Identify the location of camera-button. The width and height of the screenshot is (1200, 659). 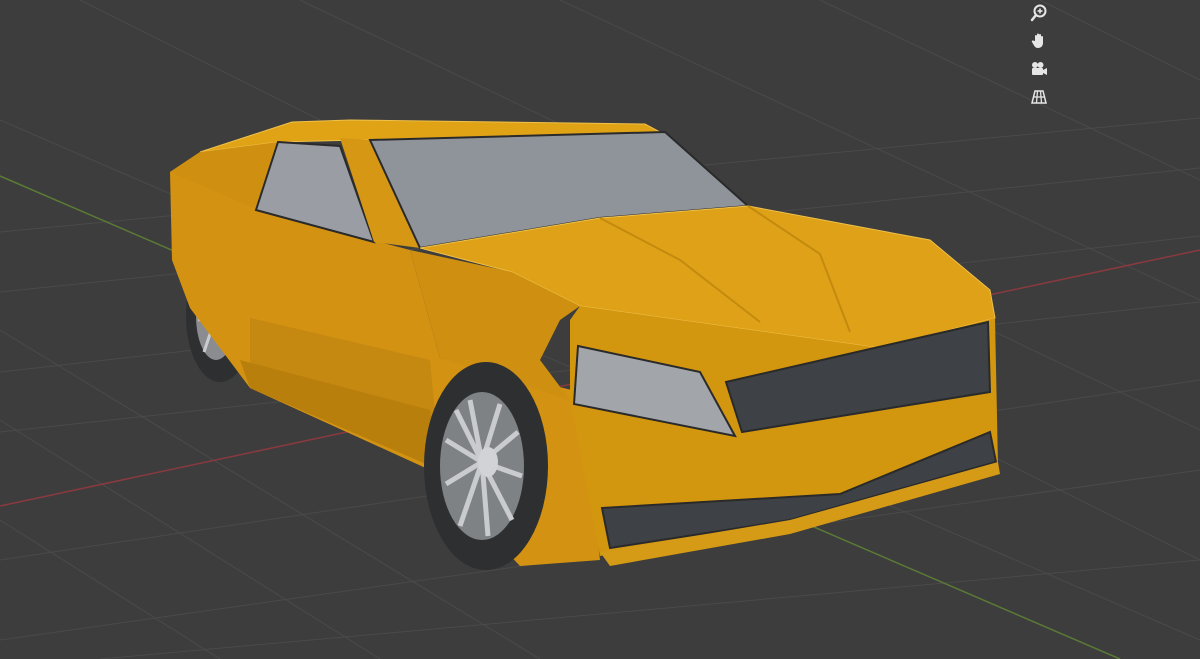
(1039, 69).